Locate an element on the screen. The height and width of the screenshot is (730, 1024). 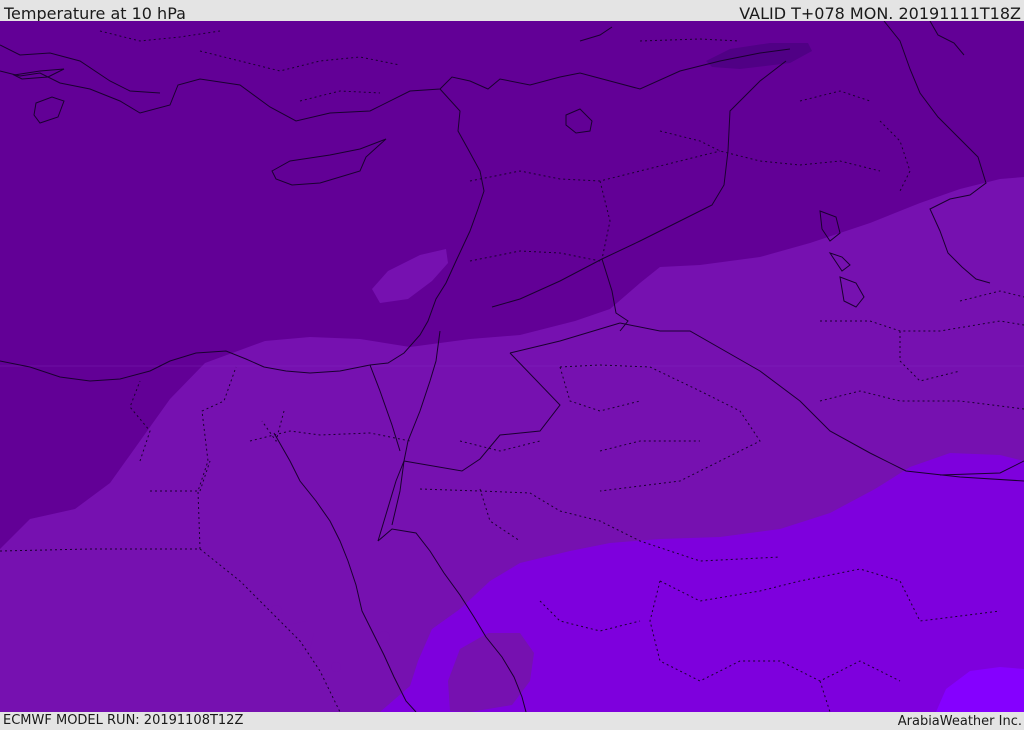
model-run: ECMWF MODEL RUN: 20191108T12Z is located at coordinates (123, 720).